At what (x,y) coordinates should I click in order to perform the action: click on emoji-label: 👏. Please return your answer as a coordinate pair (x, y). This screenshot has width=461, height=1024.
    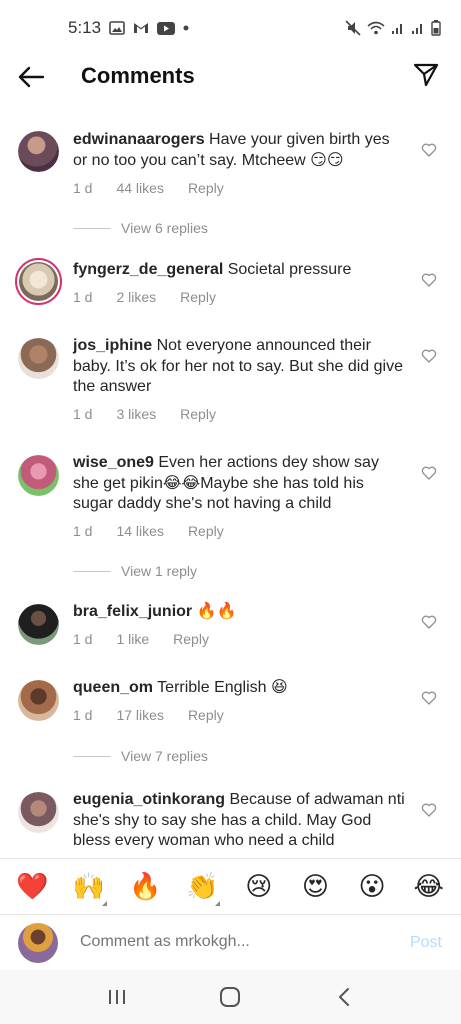
    Looking at the image, I should click on (202, 886).